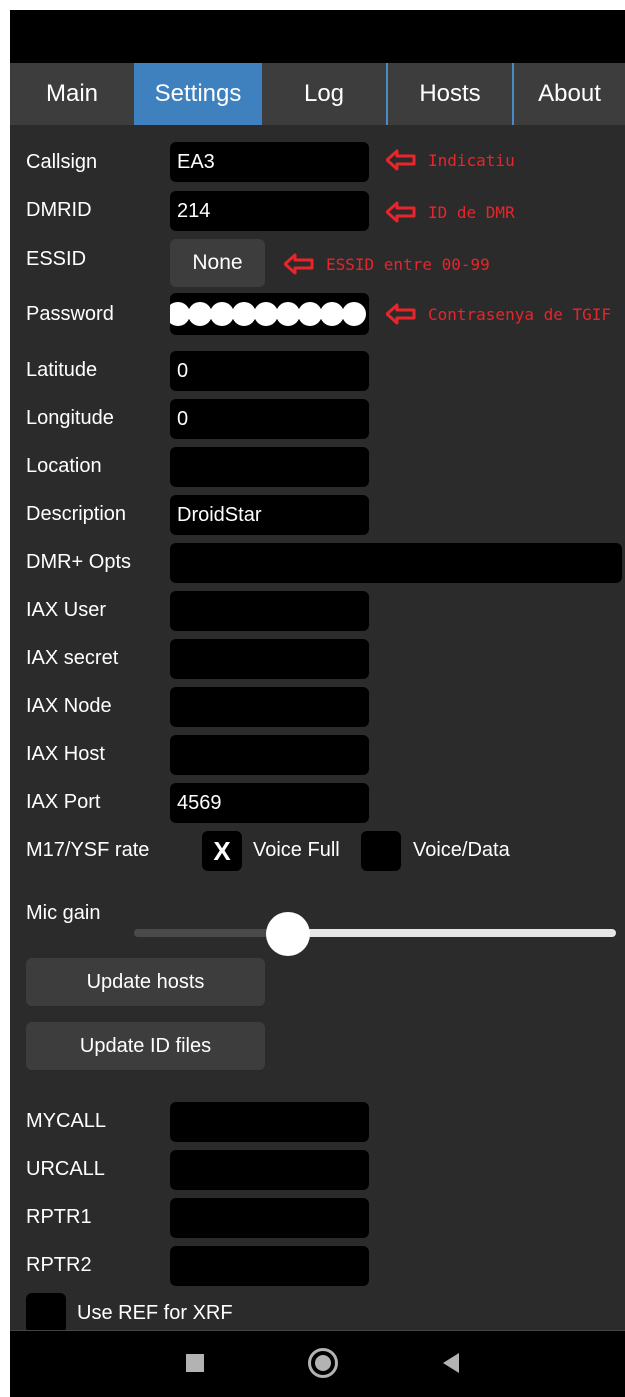 This screenshot has height=1397, width=625. Describe the element at coordinates (88, 850) in the screenshot. I see `rate-label: M17/YSF rate` at that location.